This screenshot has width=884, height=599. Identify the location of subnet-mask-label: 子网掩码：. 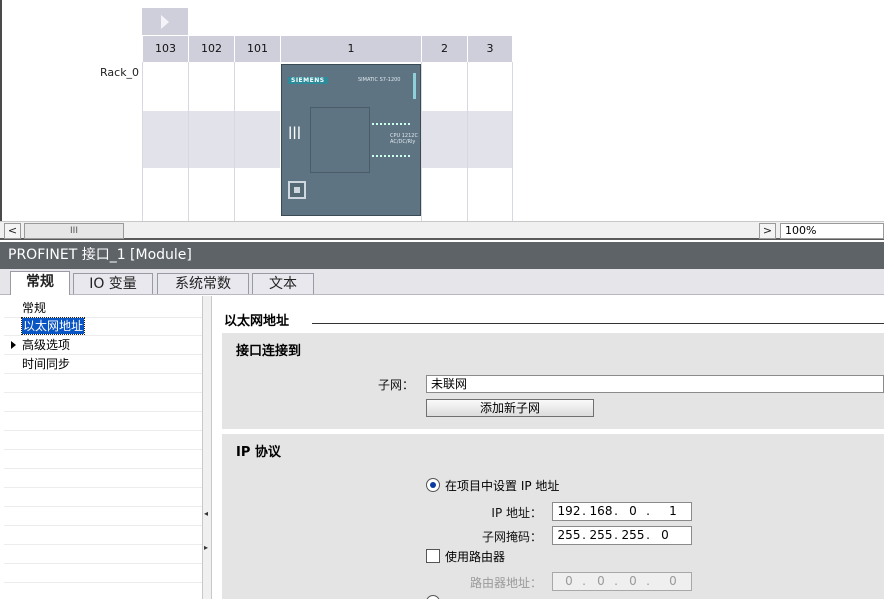
(511, 537).